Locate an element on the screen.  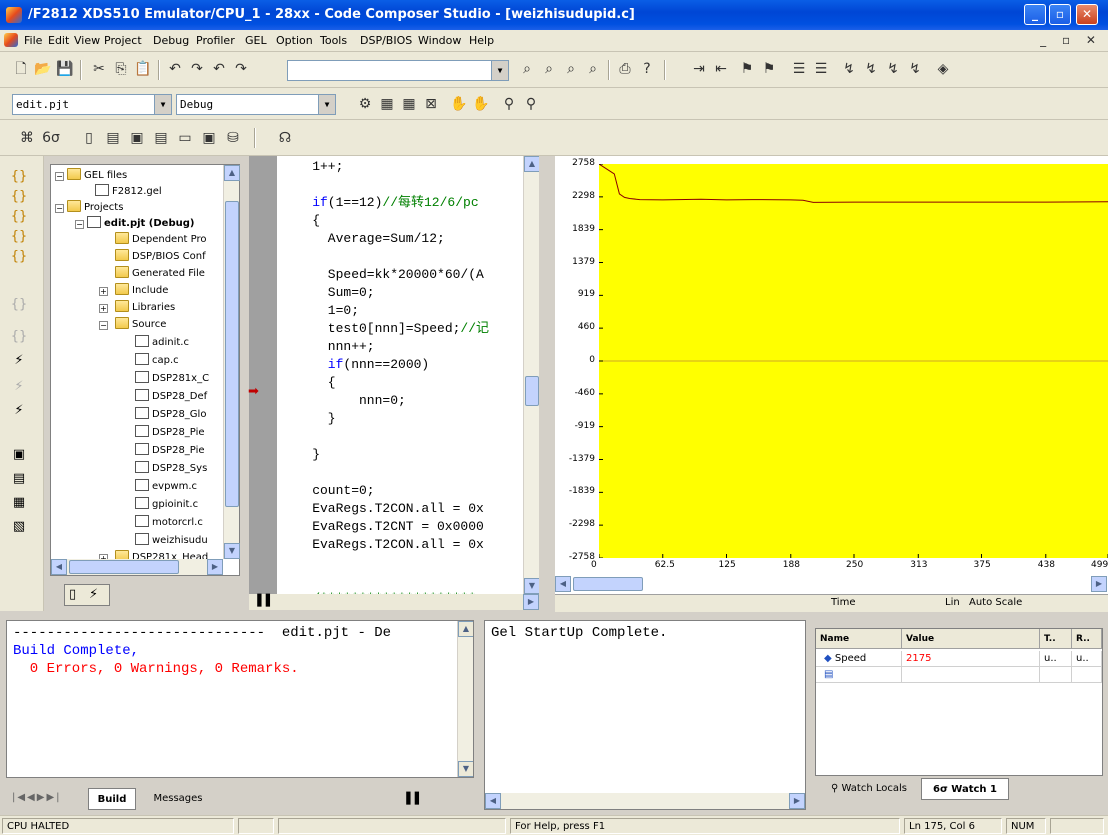
tab-watch-locals: ⚲ Watch Locals is located at coordinates (869, 789).